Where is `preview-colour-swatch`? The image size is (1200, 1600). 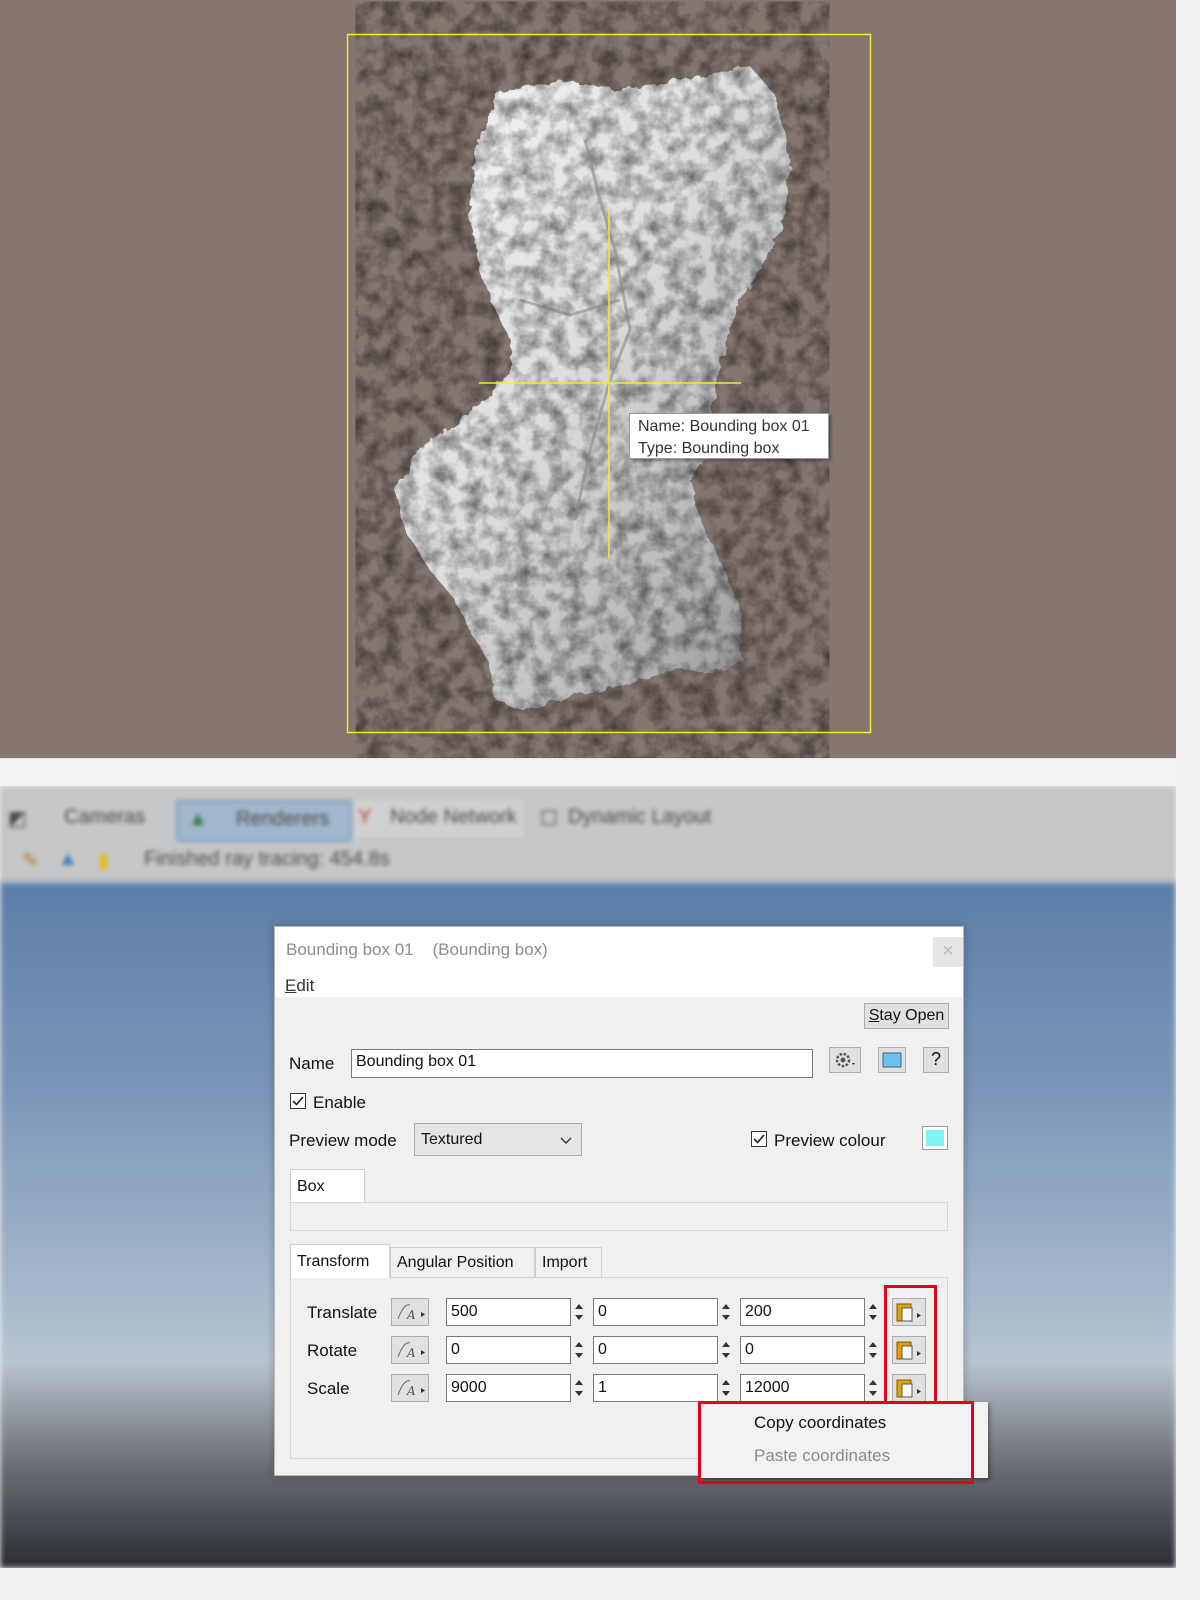 preview-colour-swatch is located at coordinates (935, 1138).